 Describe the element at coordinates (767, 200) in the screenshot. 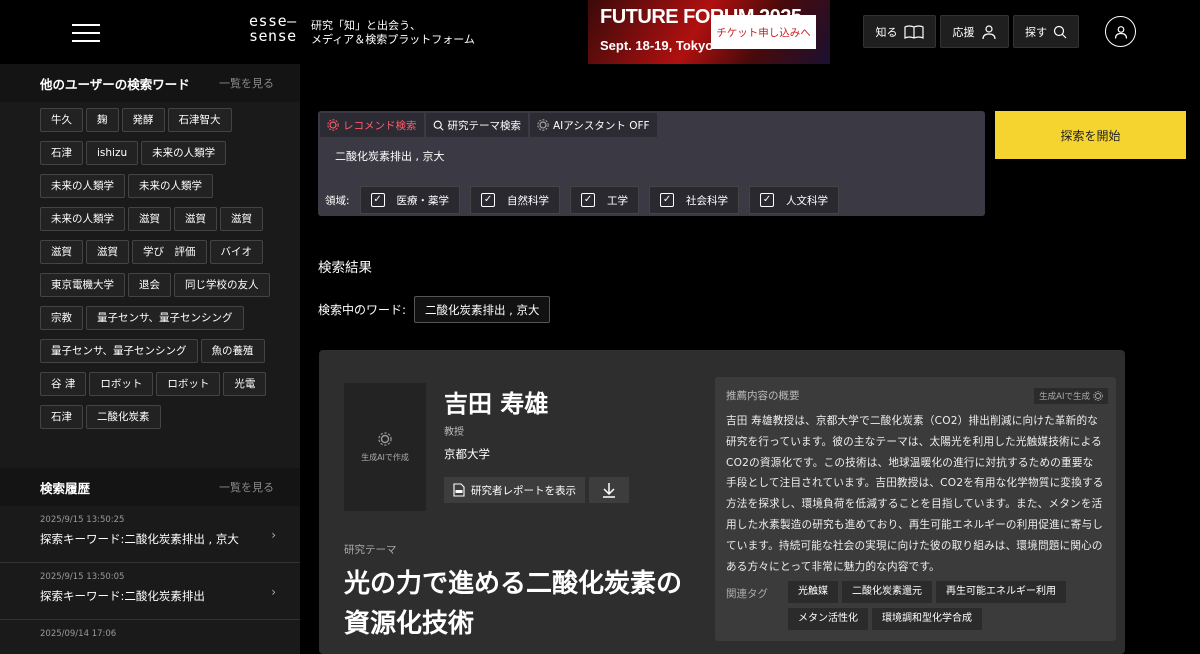

I see `checkbox-checked-icon: ✓` at that location.